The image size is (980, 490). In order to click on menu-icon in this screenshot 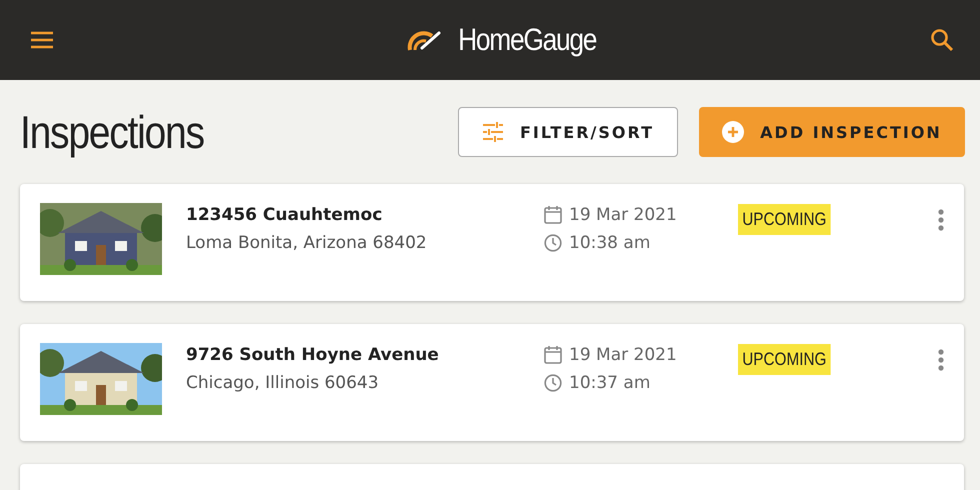, I will do `click(42, 40)`.